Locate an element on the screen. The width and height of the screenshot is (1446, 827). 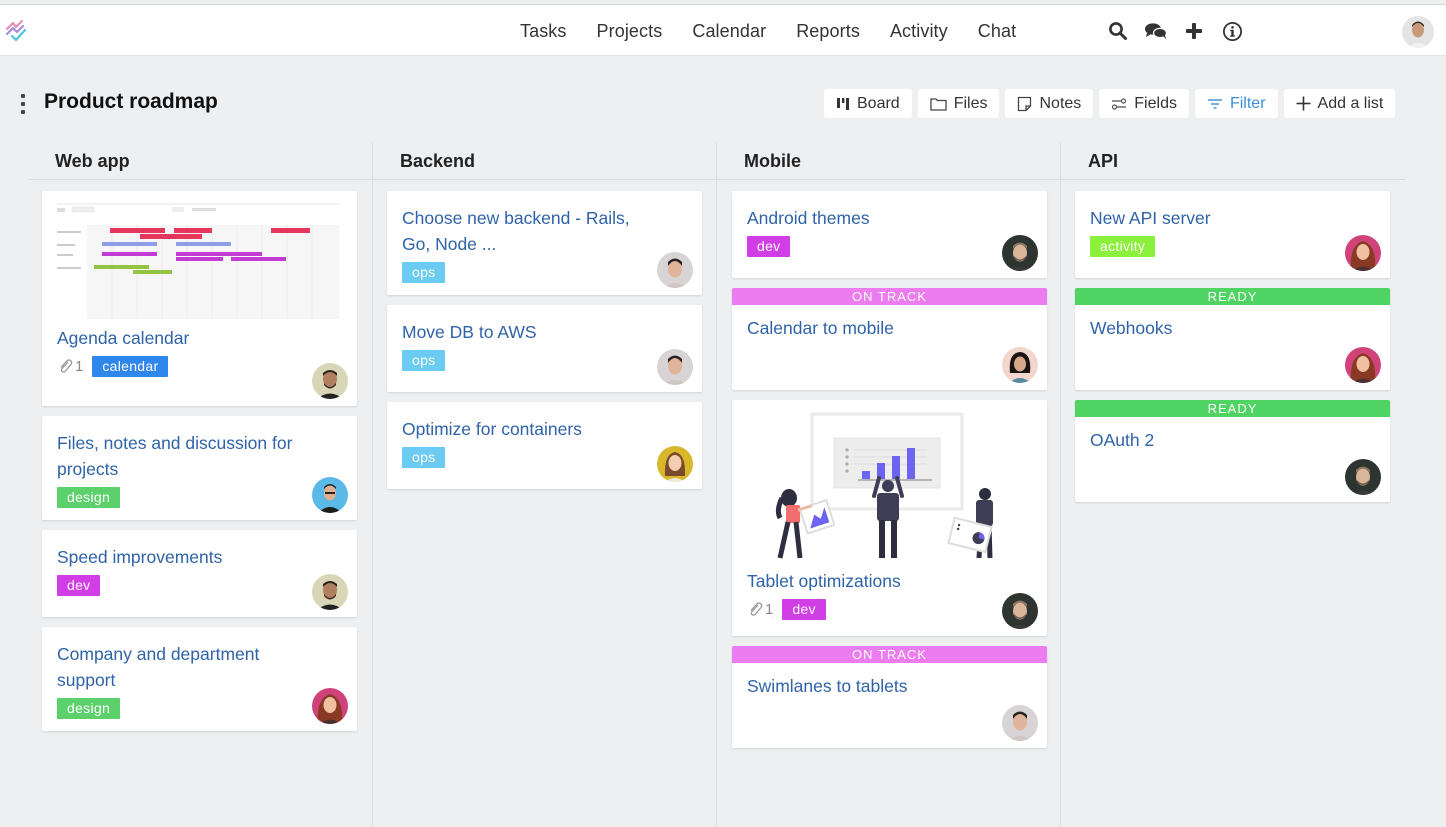
calendar-thumbnail-image is located at coordinates (199, 255).